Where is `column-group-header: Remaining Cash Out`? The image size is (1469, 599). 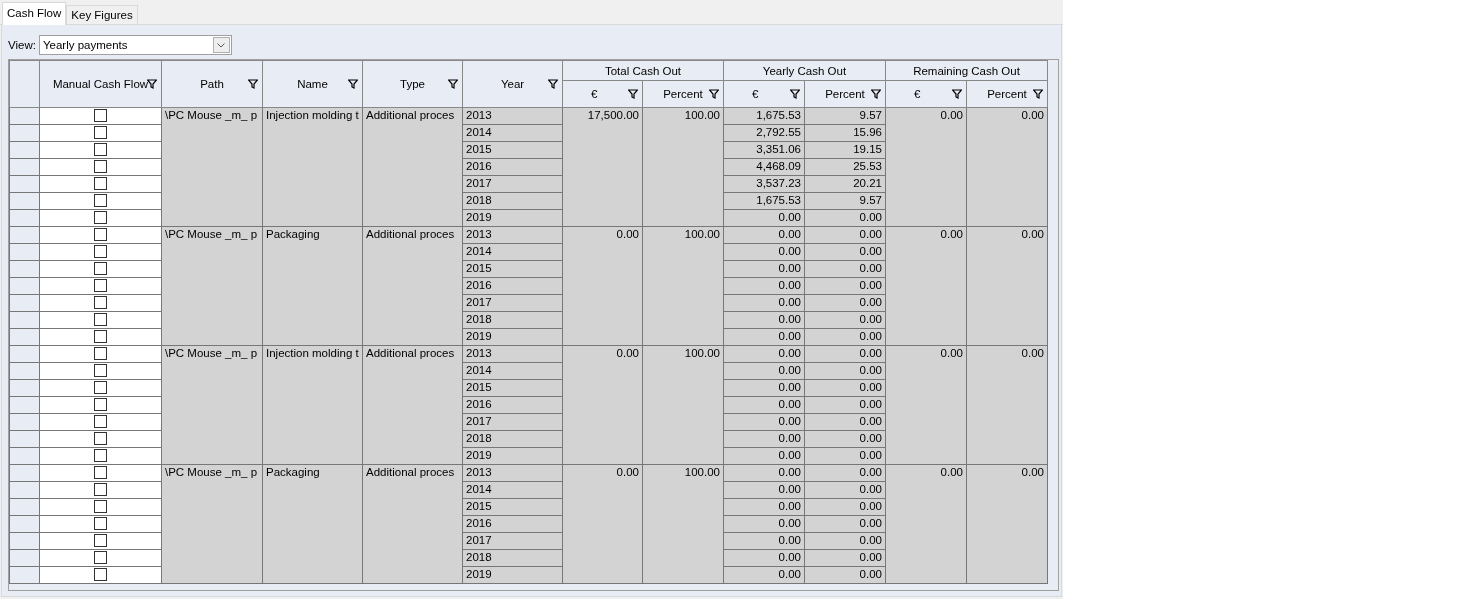 column-group-header: Remaining Cash Out is located at coordinates (966, 70).